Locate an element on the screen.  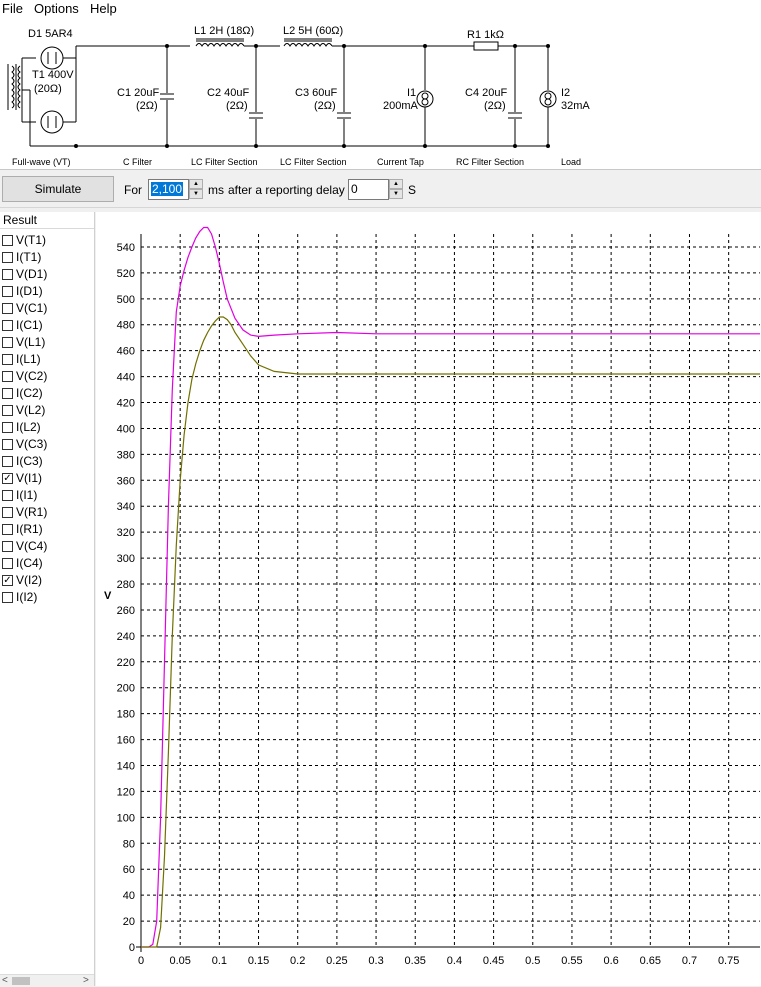
result-item: V(R1) is located at coordinates (47, 512).